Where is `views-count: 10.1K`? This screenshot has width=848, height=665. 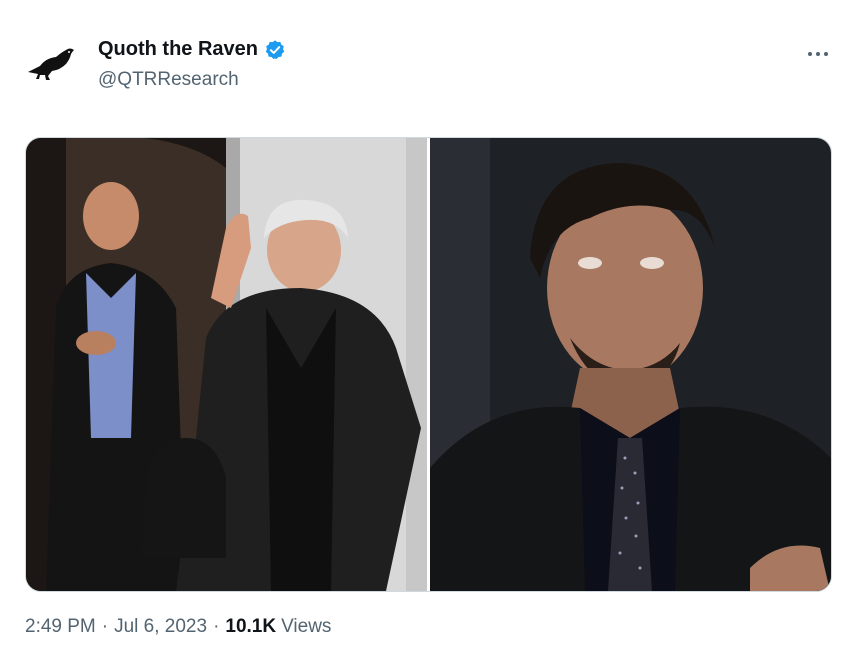 views-count: 10.1K is located at coordinates (251, 626).